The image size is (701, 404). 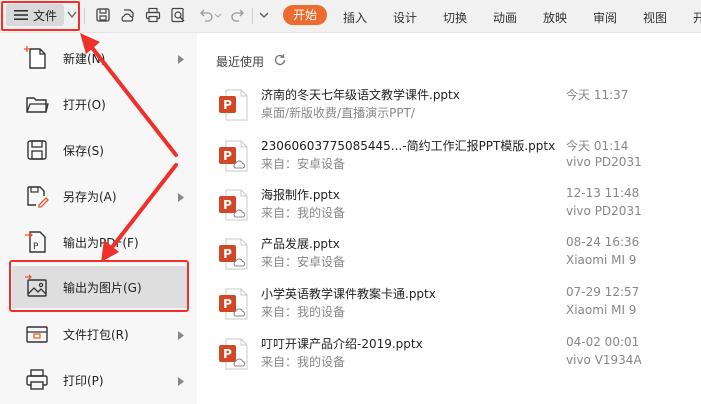 I want to click on tab-start: 开始, so click(x=305, y=15).